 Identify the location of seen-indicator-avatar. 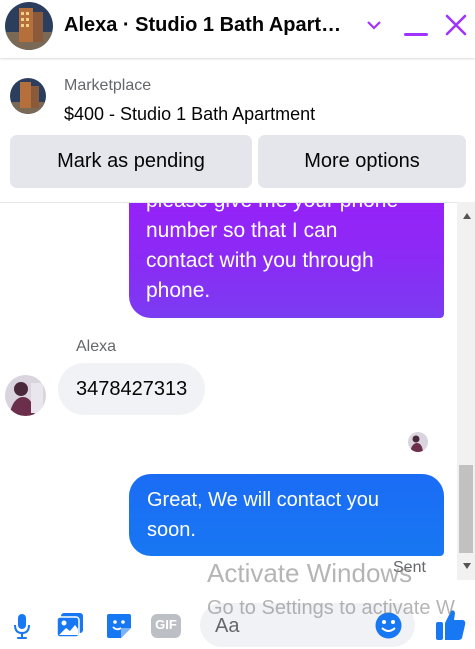
(418, 442).